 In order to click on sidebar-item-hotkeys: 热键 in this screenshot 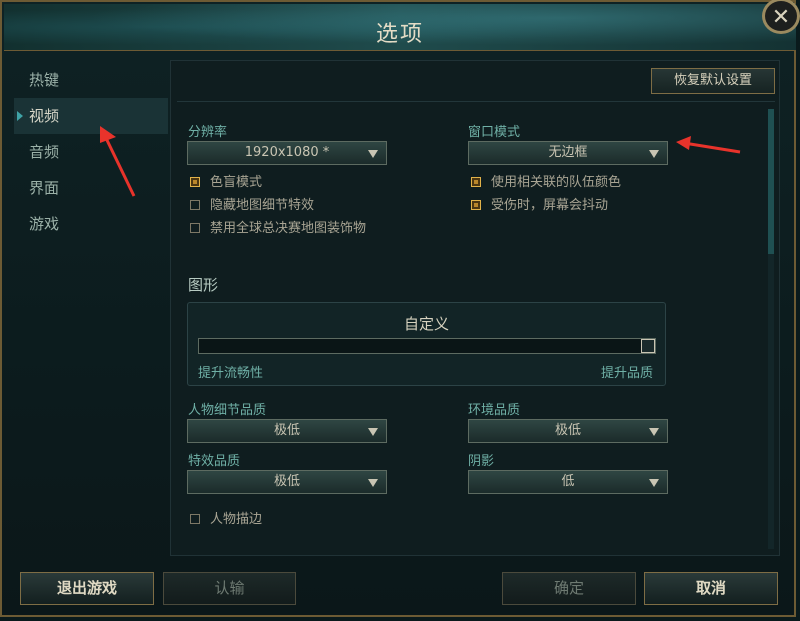, I will do `click(91, 80)`.